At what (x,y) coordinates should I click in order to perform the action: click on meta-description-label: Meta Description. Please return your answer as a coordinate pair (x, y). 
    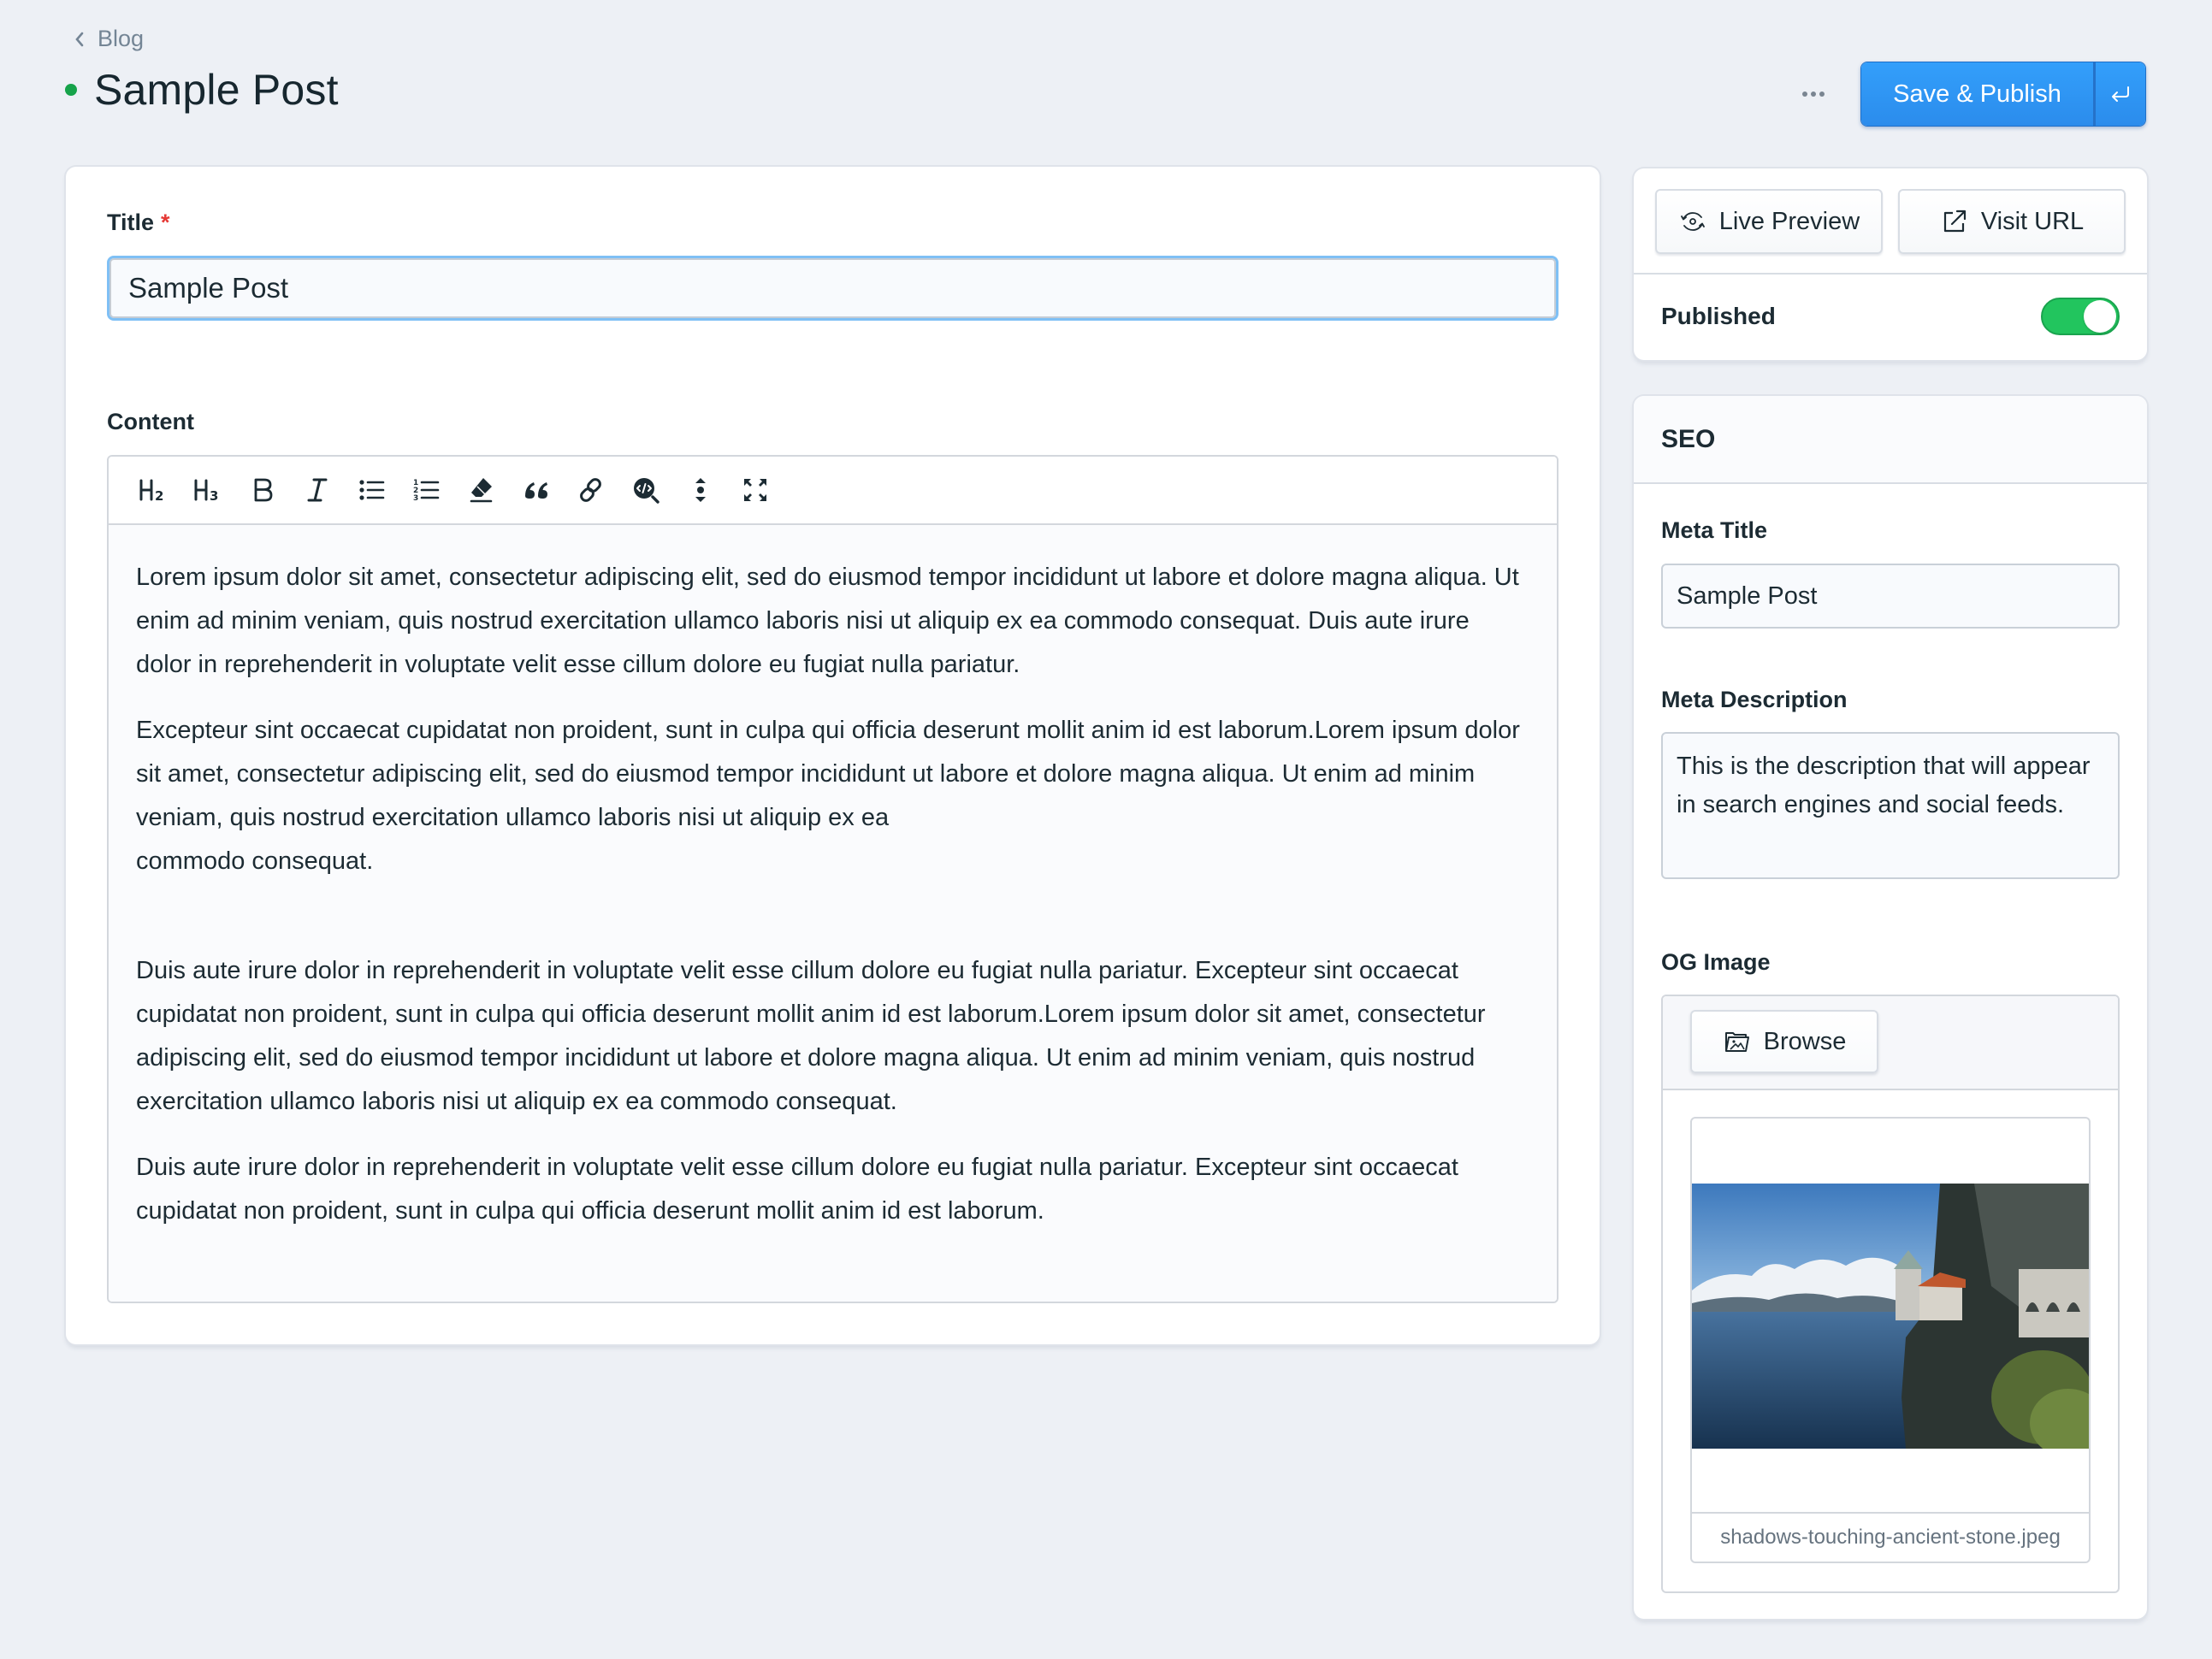
    Looking at the image, I should click on (1754, 699).